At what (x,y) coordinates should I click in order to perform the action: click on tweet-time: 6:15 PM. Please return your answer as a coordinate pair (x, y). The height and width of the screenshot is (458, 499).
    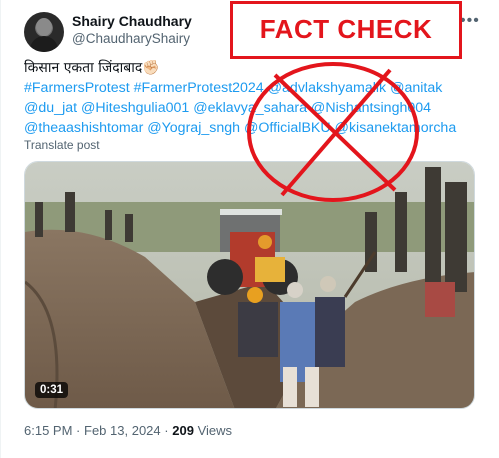
    Looking at the image, I should click on (48, 430).